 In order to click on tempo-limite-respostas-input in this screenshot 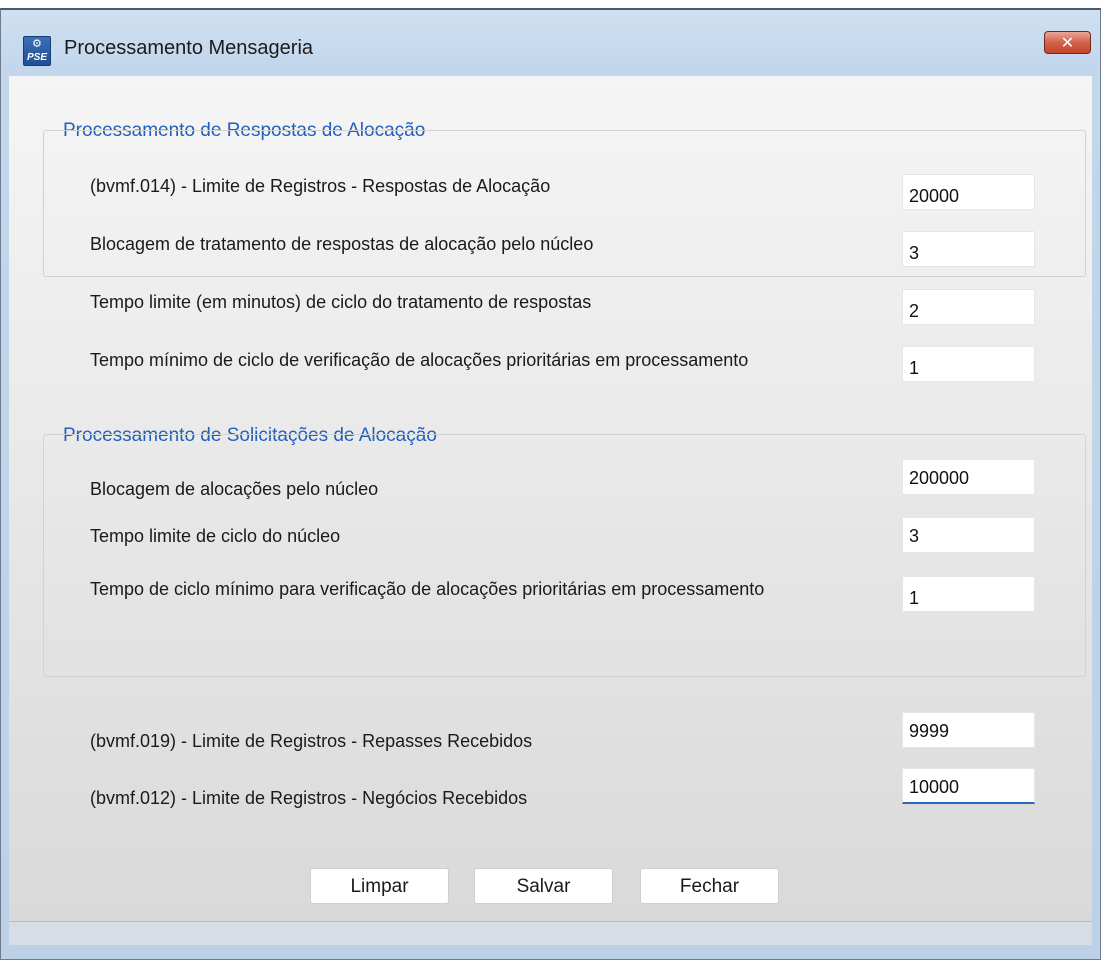, I will do `click(968, 307)`.